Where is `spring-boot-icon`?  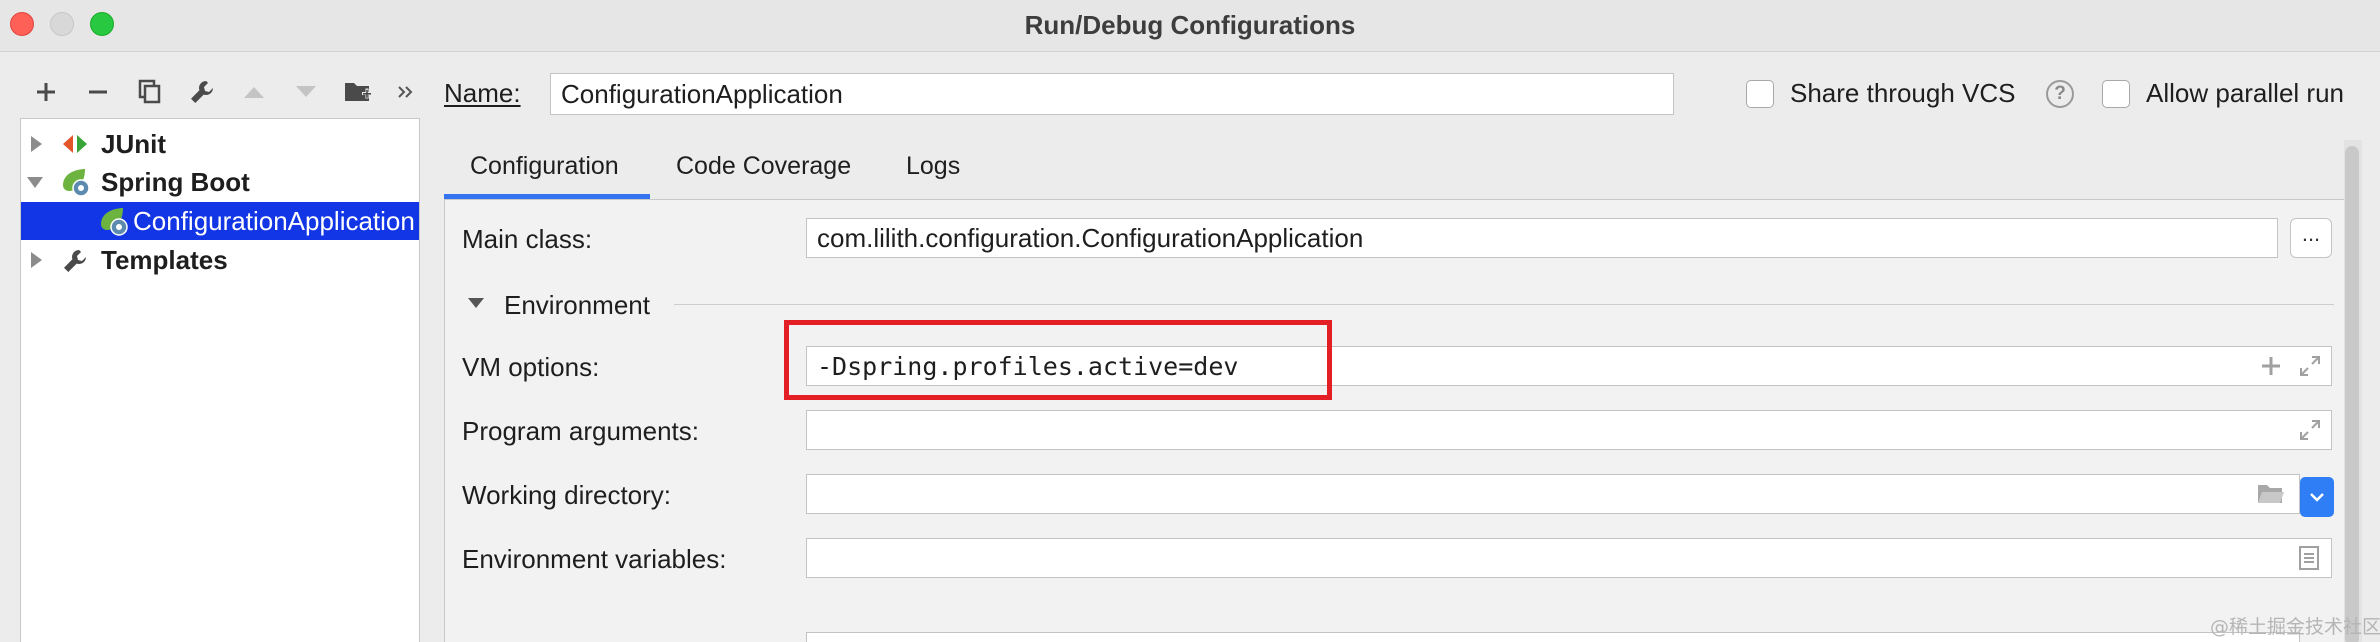 spring-boot-icon is located at coordinates (76, 183).